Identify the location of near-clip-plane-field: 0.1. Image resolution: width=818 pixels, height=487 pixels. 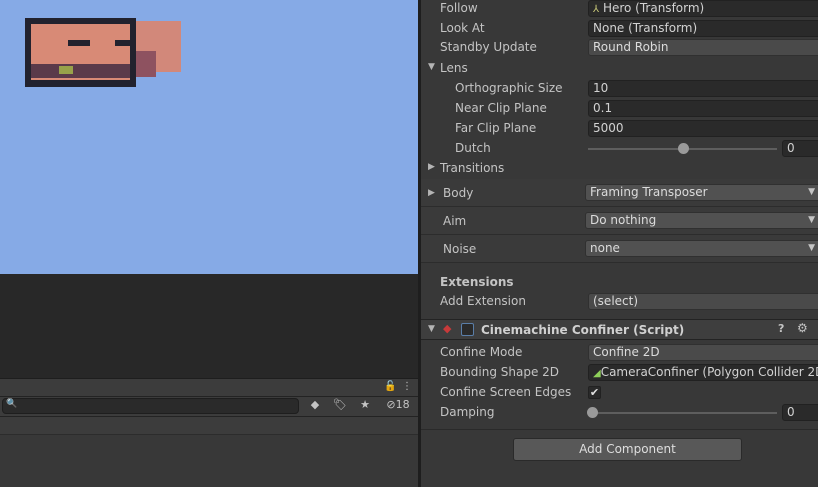
(703, 108).